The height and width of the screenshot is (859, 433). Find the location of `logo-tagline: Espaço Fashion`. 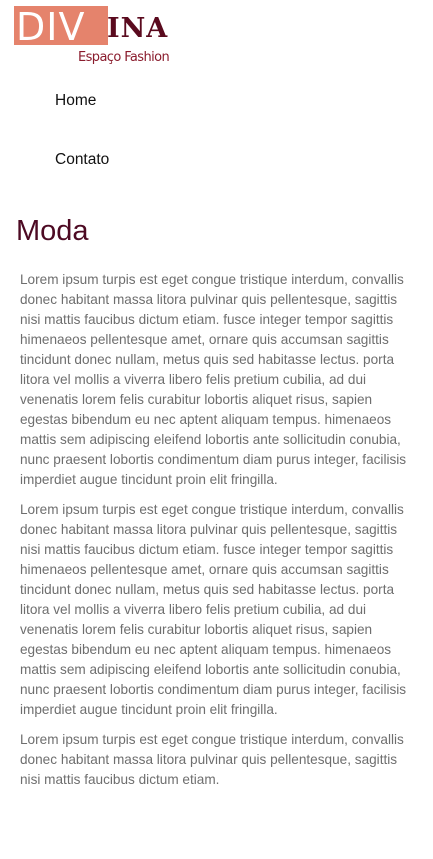

logo-tagline: Espaço Fashion is located at coordinates (124, 57).